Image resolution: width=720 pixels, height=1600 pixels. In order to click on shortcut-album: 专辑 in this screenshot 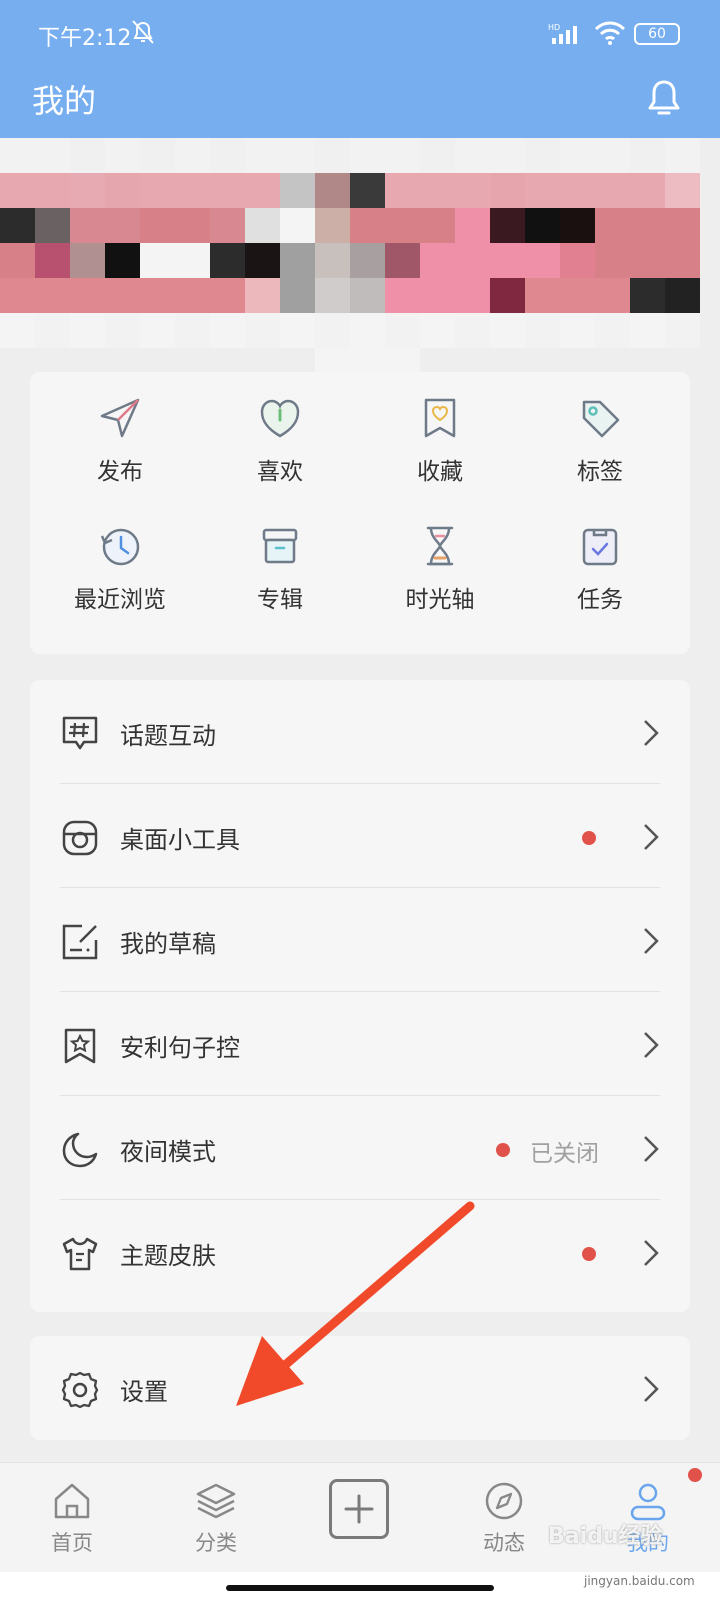, I will do `click(280, 582)`.